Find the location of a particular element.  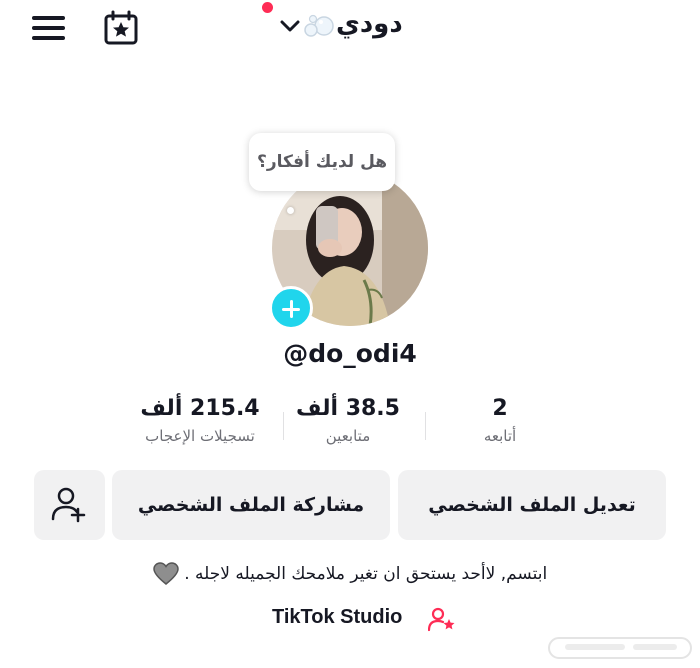

bubbles-emoji-icon is located at coordinates (319, 26).